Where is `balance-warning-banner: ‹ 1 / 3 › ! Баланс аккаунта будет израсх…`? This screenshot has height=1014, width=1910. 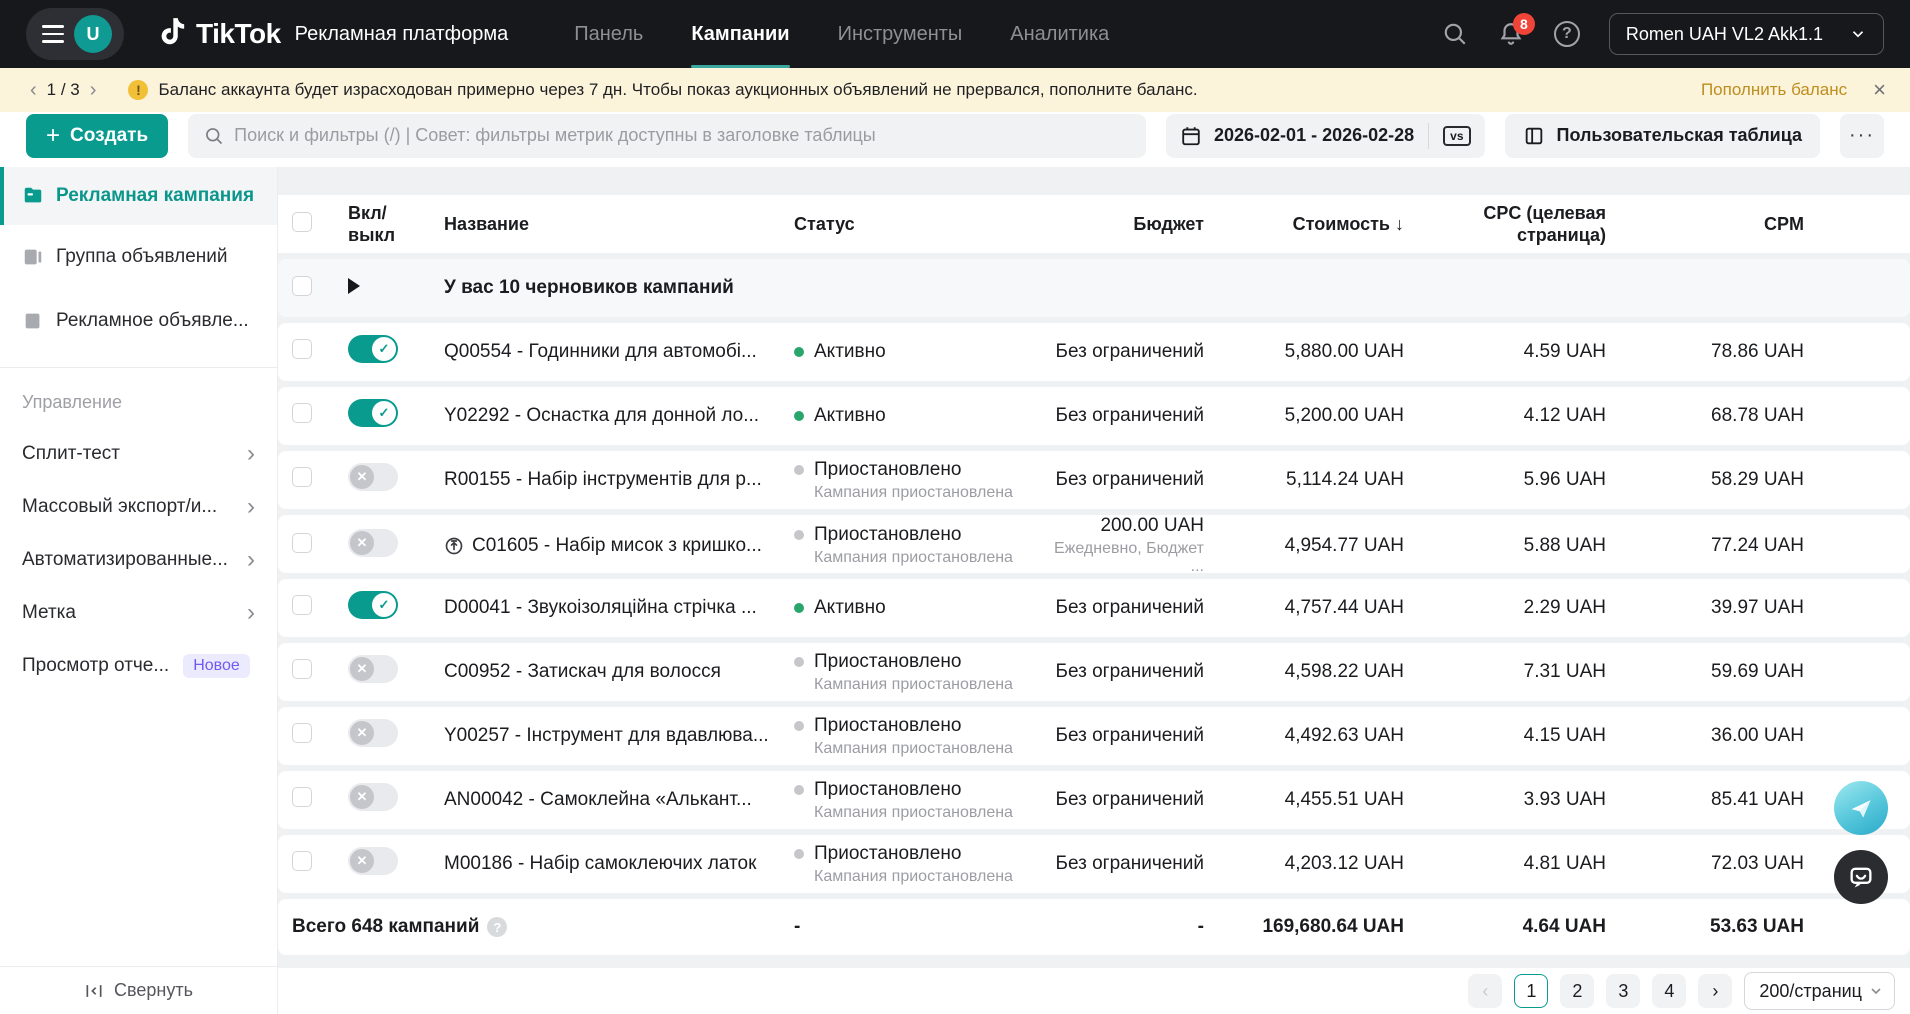
balance-warning-banner: ‹ 1 / 3 › ! Баланс аккаунта будет израсх… is located at coordinates (955, 90).